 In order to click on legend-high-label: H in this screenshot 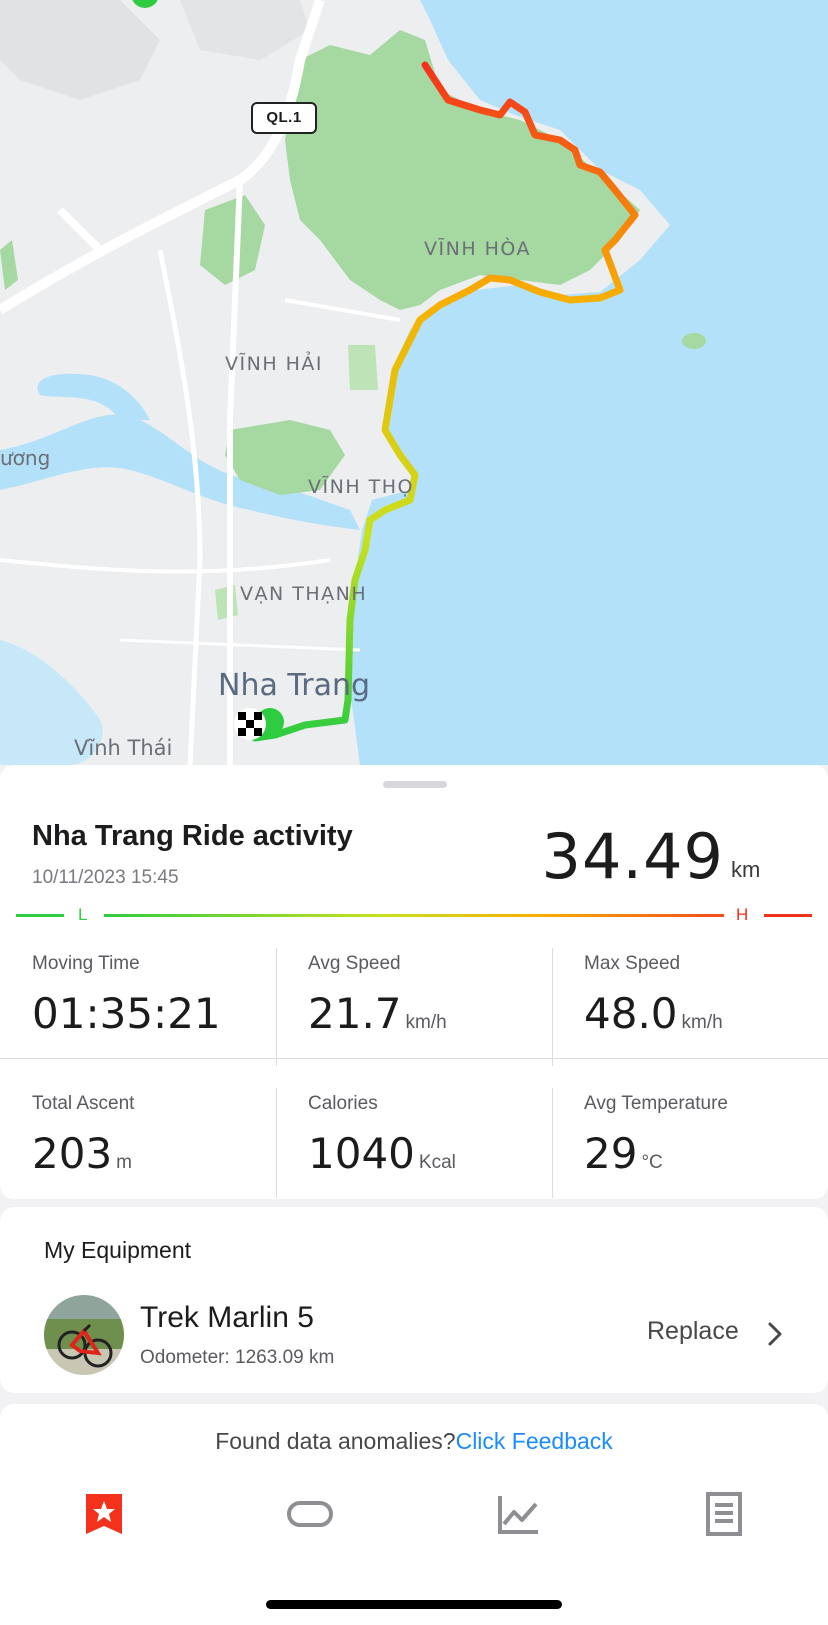, I will do `click(742, 914)`.